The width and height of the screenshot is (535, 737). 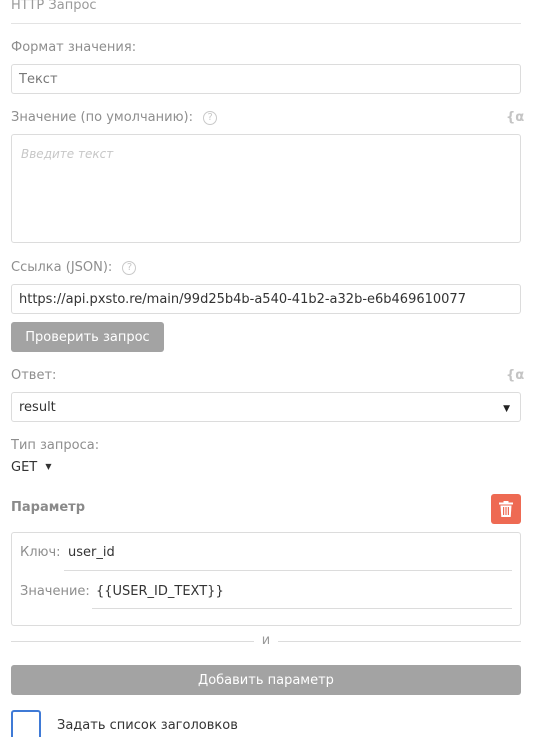 What do you see at coordinates (54, 6) in the screenshot?
I see `section-title: HTTP Запрос` at bounding box center [54, 6].